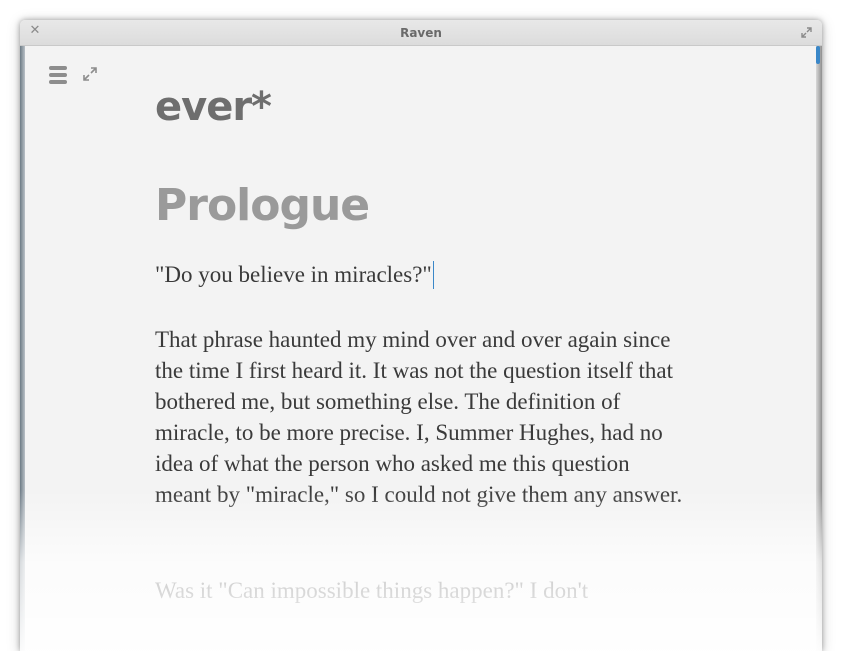  What do you see at coordinates (293, 274) in the screenshot?
I see `paragraph-text: "Do you believe in miracles?"` at bounding box center [293, 274].